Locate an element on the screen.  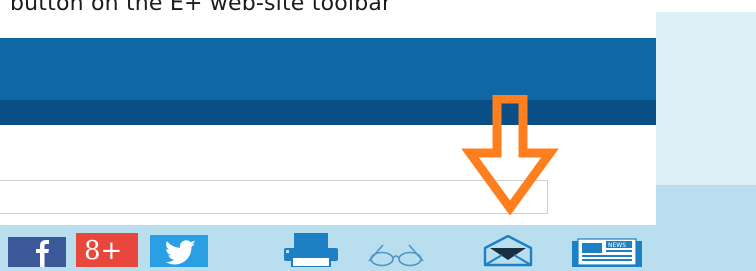
twitter-icon is located at coordinates (179, 251).